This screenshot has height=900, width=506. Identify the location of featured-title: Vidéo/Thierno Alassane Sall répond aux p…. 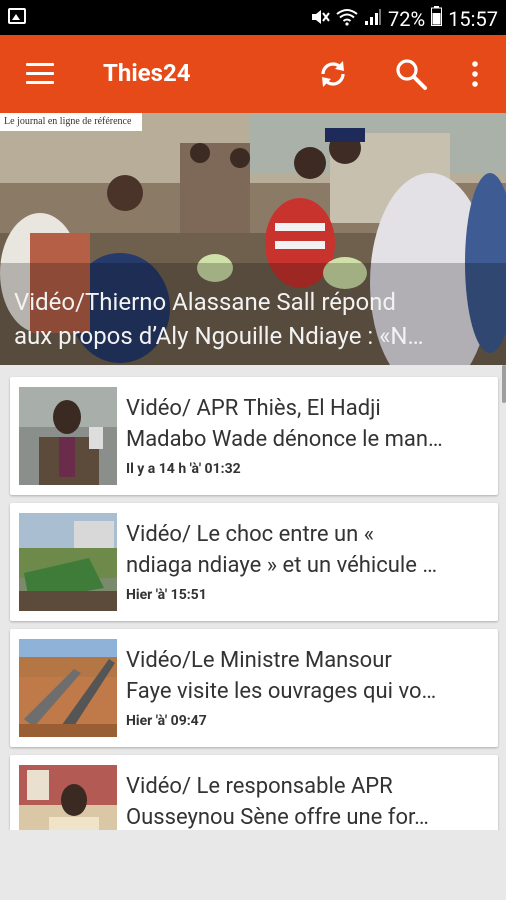
(254, 319).